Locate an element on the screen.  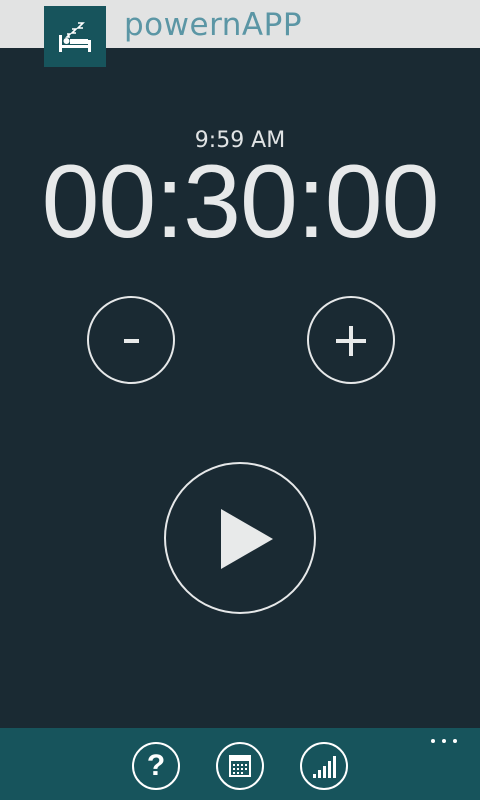
help-button: ? is located at coordinates (156, 766).